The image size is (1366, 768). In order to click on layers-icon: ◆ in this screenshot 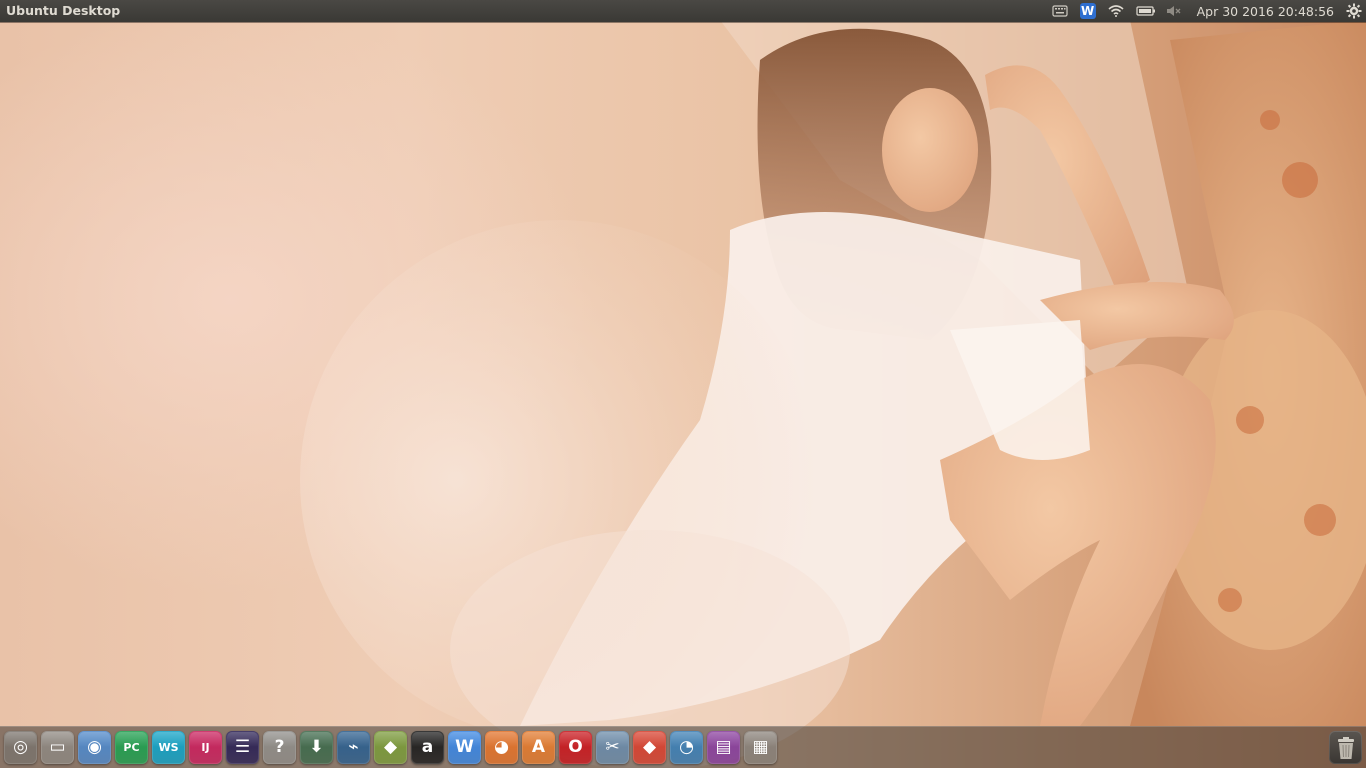, I will do `click(390, 747)`.